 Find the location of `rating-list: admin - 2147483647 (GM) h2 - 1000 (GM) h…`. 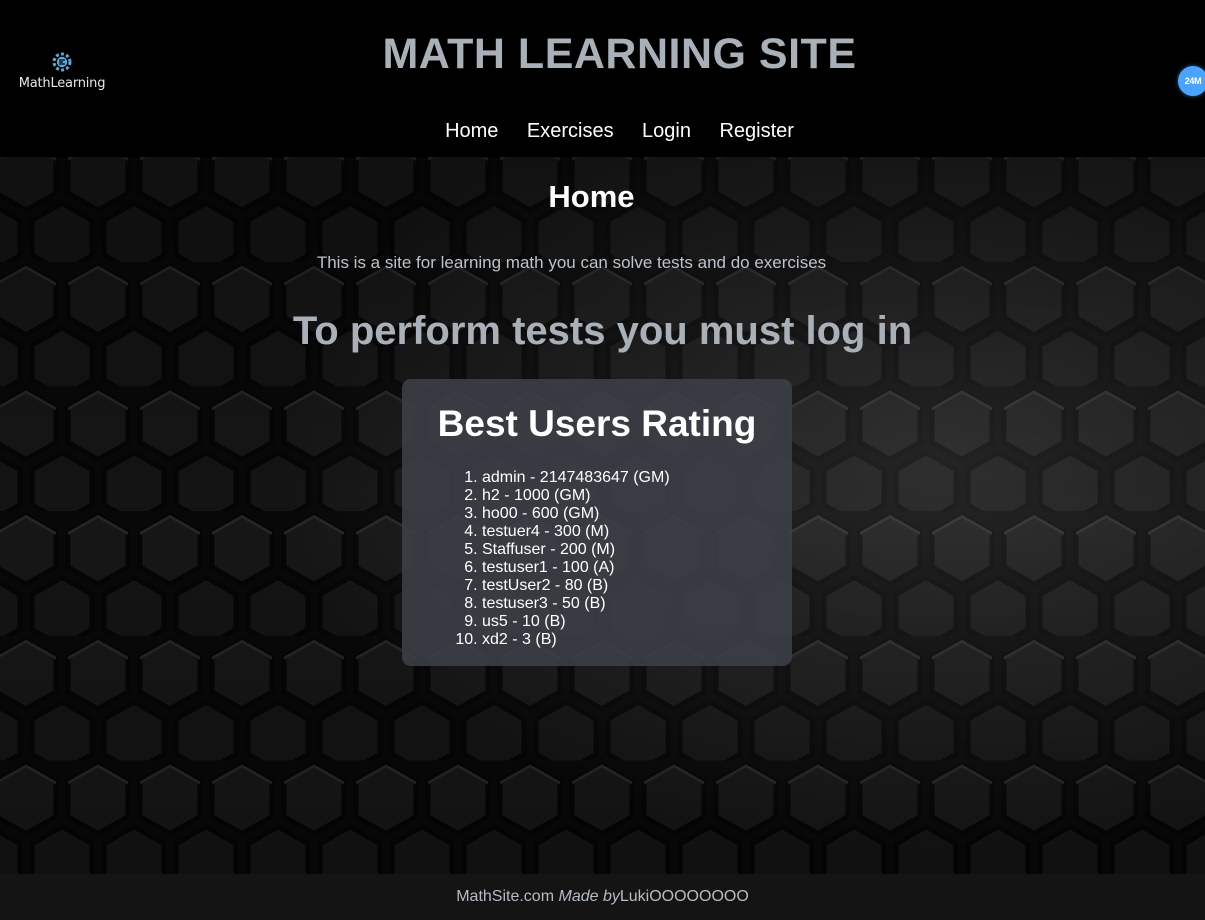

rating-list: admin - 2147483647 (GM) h2 - 1000 (GM) h… is located at coordinates (637, 559).